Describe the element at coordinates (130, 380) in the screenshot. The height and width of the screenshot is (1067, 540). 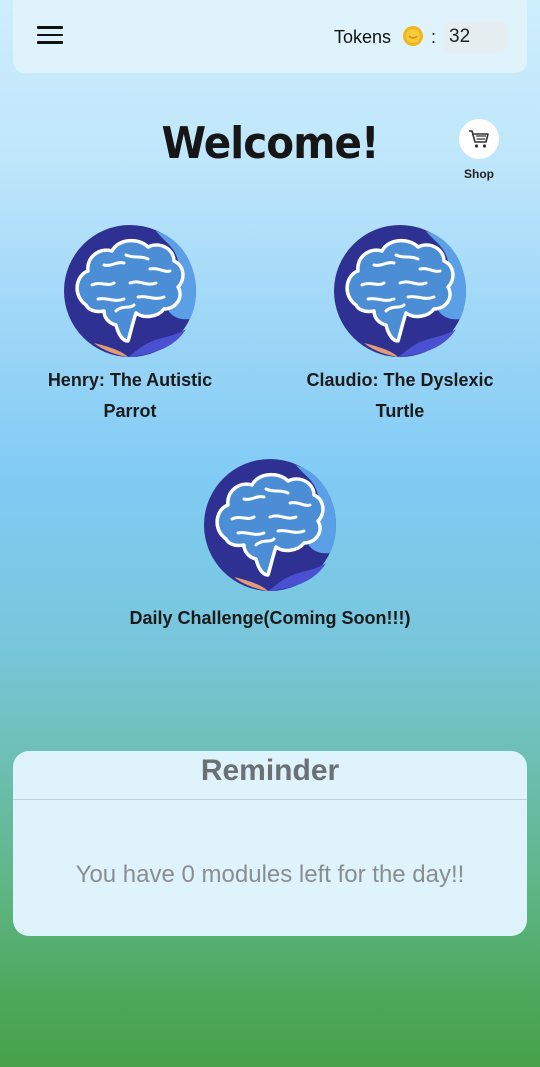
I see `module-title-line-1: Henry: The Autistic` at that location.